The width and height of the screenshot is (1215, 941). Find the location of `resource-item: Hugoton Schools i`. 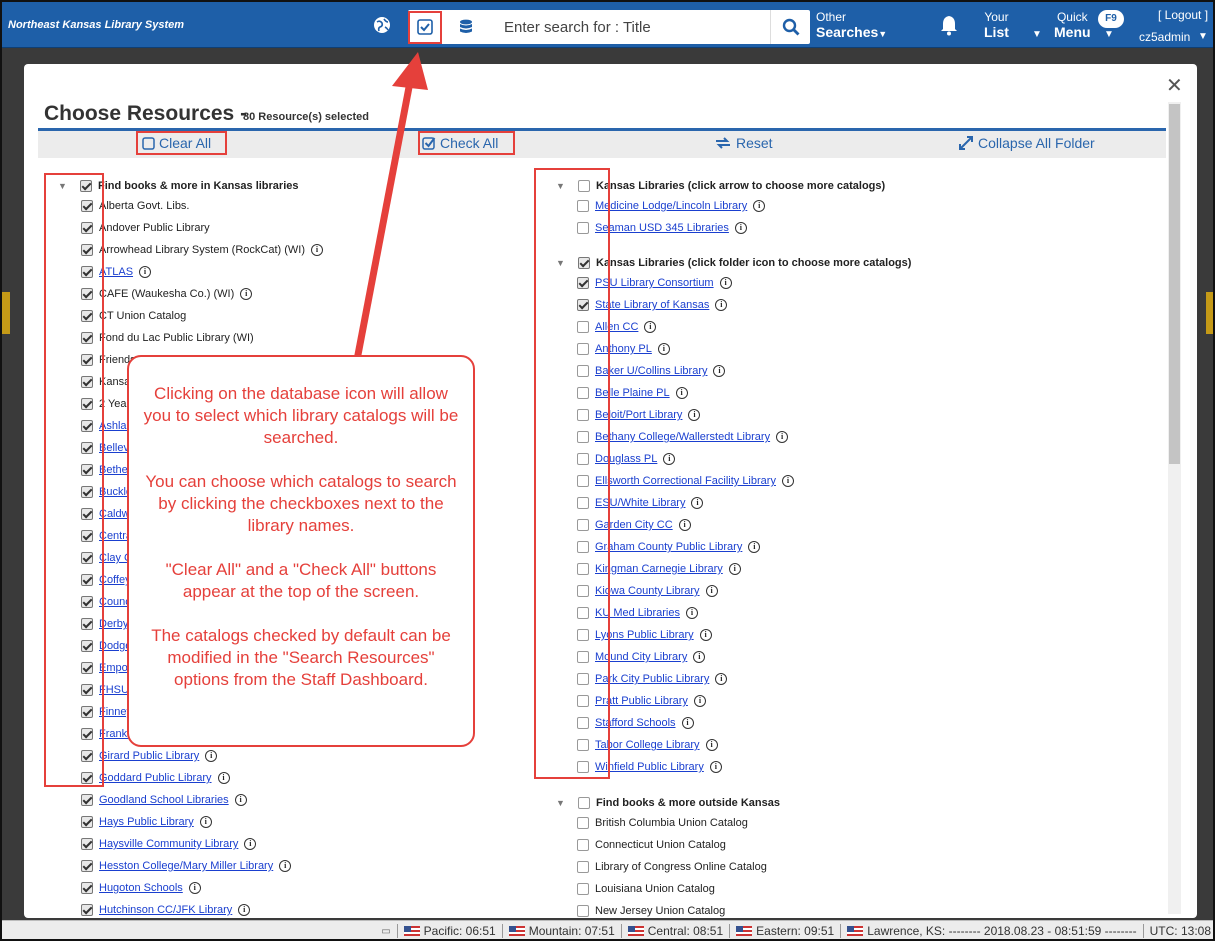

resource-item: Hugoton Schools i is located at coordinates (141, 888).